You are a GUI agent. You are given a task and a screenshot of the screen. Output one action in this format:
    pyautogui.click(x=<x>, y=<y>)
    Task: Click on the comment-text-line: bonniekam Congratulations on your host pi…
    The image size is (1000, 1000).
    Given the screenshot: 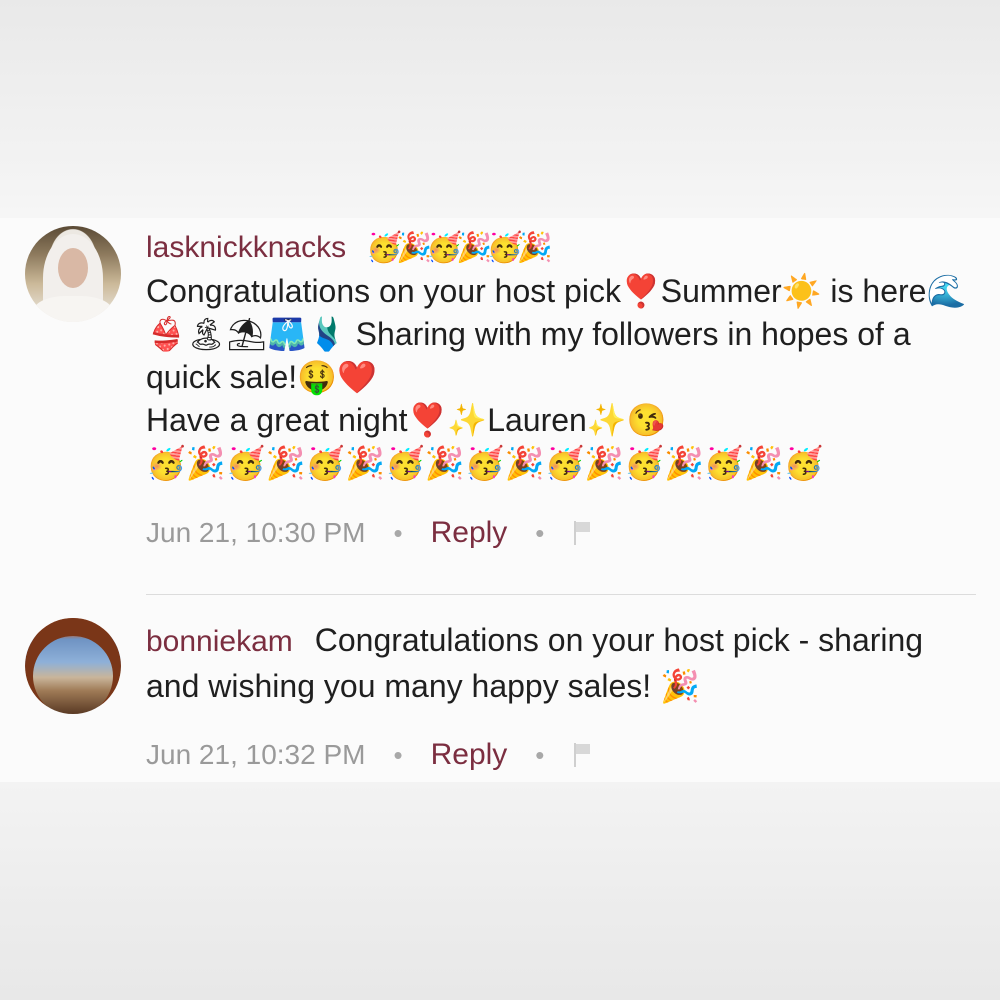 What is the action you would take?
    pyautogui.click(x=556, y=663)
    